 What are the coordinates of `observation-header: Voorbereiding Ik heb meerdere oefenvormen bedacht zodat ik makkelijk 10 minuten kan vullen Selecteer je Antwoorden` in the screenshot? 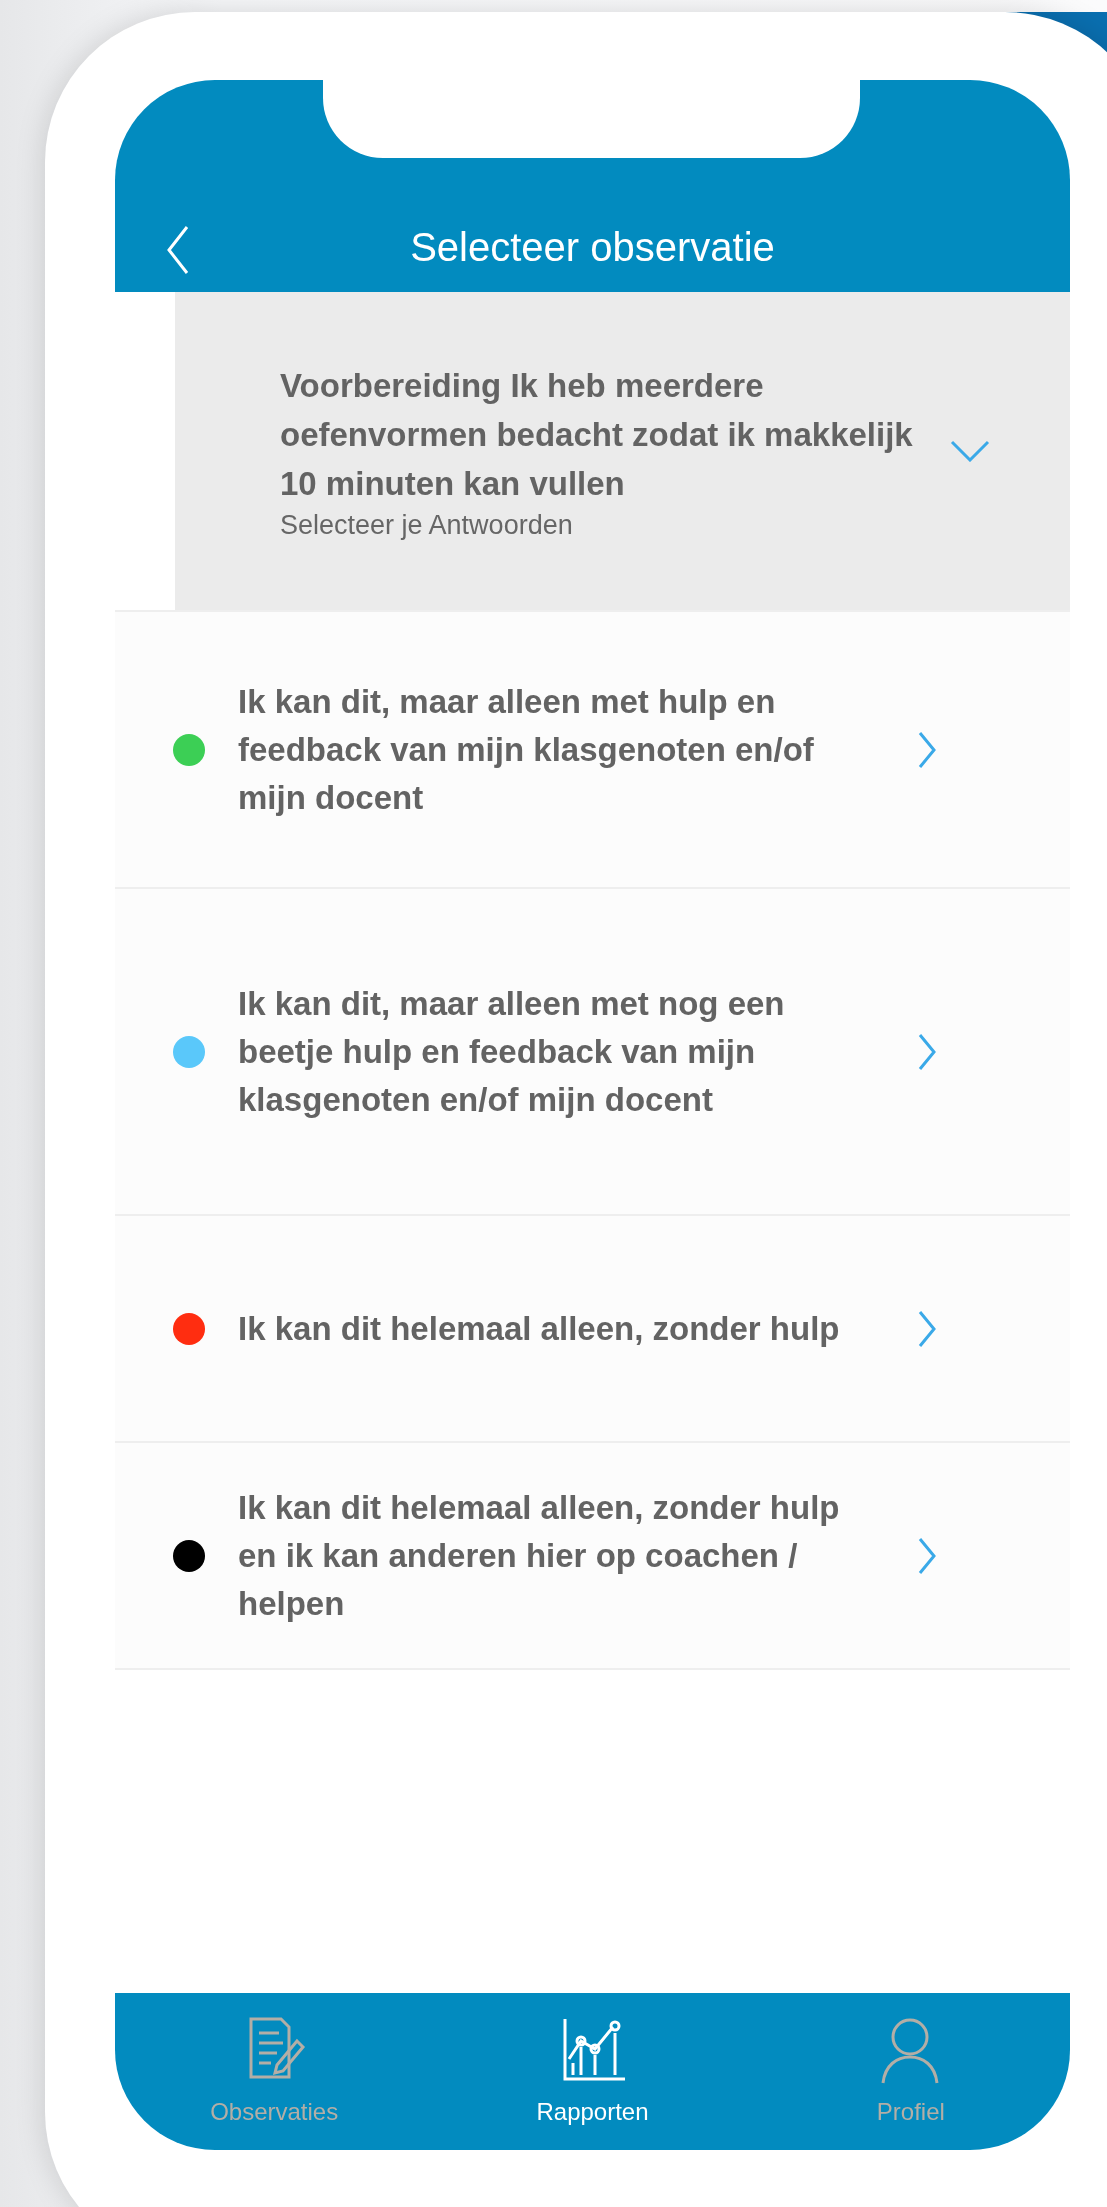 It's located at (622, 451).